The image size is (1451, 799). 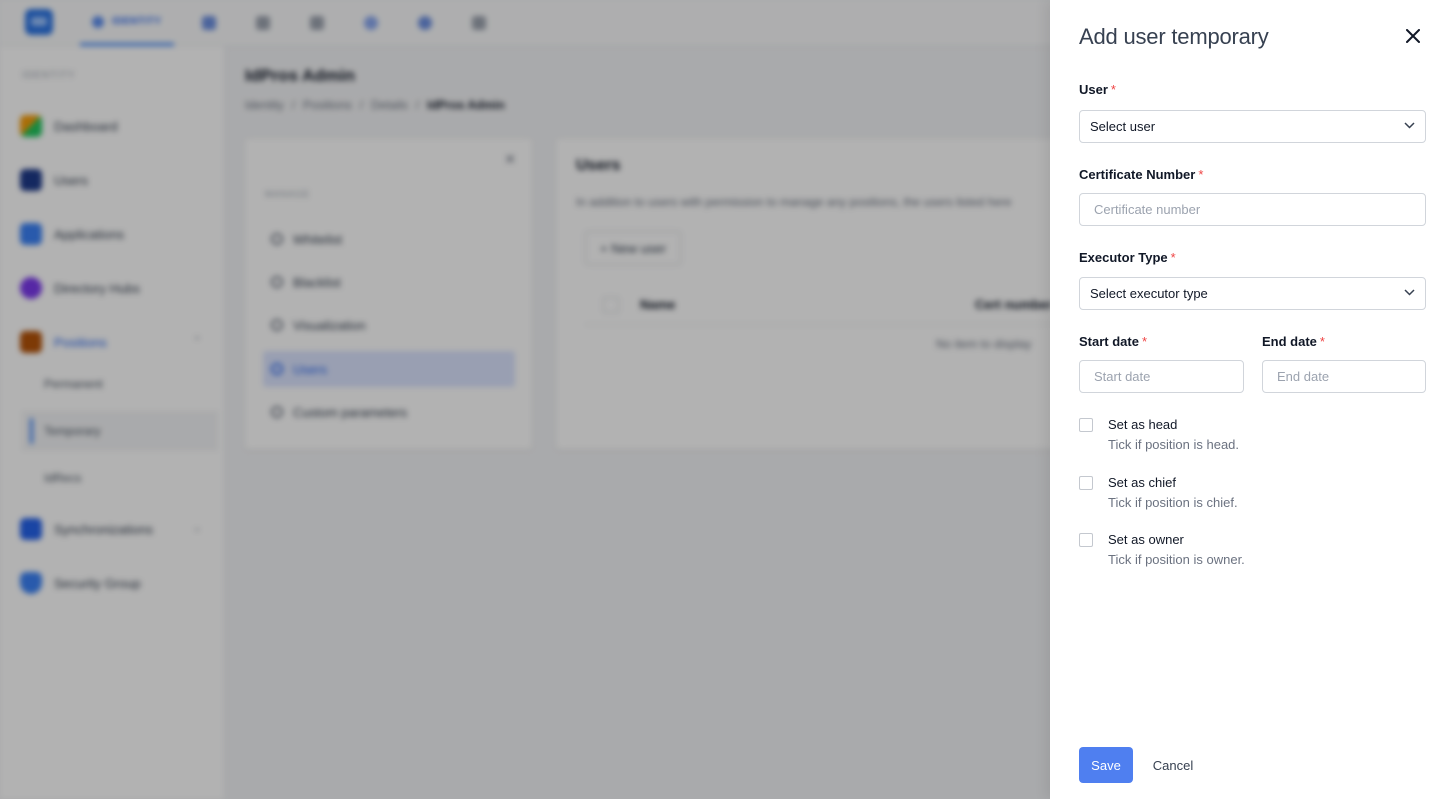 What do you see at coordinates (1093, 89) in the screenshot?
I see `user-label-text: User` at bounding box center [1093, 89].